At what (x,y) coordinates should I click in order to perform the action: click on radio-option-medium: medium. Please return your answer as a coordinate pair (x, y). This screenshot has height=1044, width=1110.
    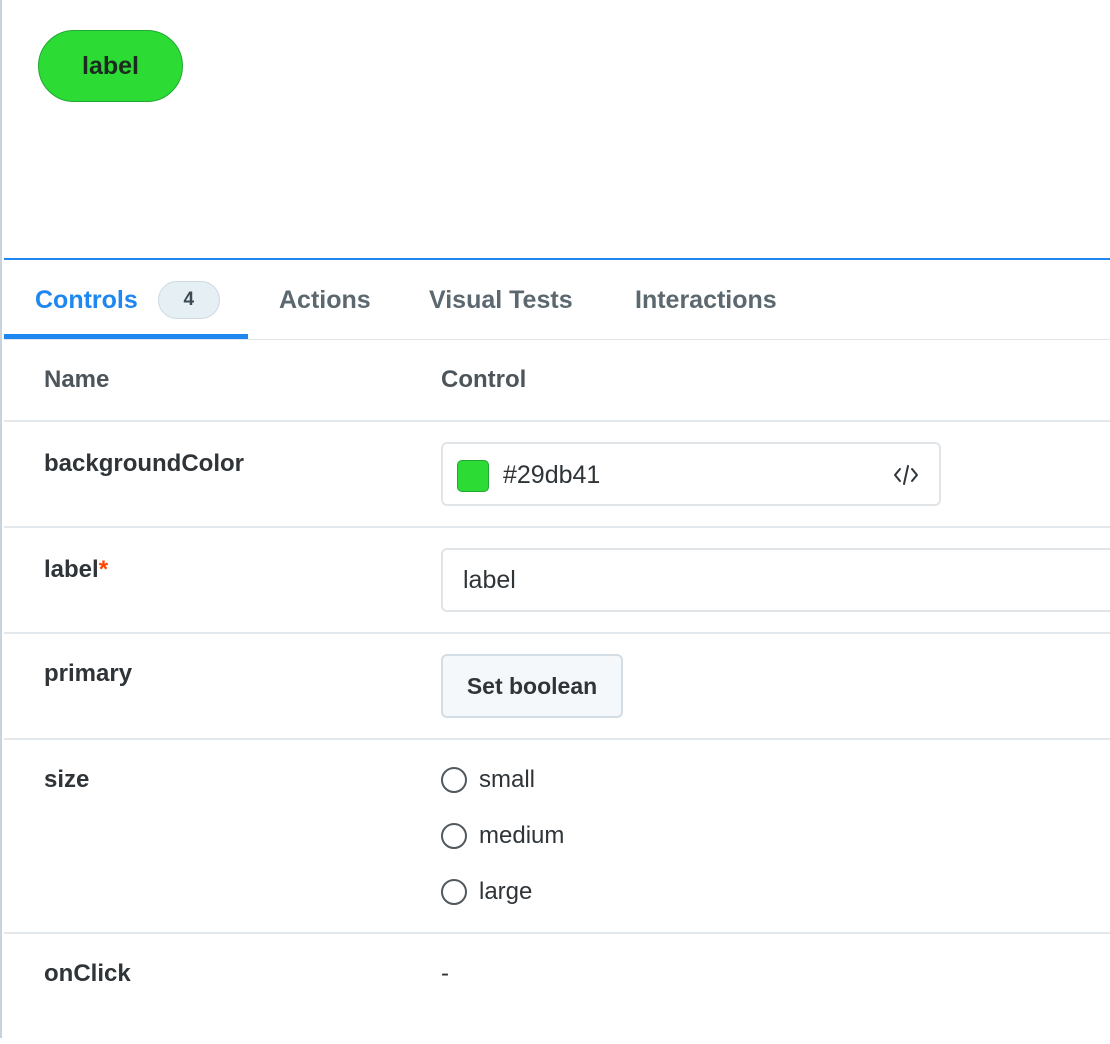
    Looking at the image, I should click on (502, 836).